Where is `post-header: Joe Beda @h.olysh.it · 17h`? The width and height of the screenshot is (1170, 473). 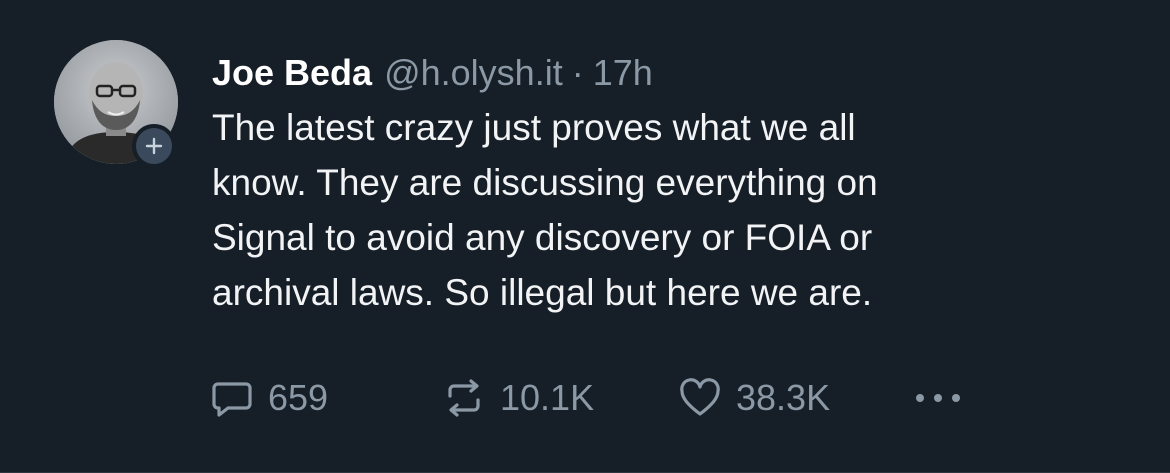
post-header: Joe Beda @h.olysh.it · 17h is located at coordinates (672, 73).